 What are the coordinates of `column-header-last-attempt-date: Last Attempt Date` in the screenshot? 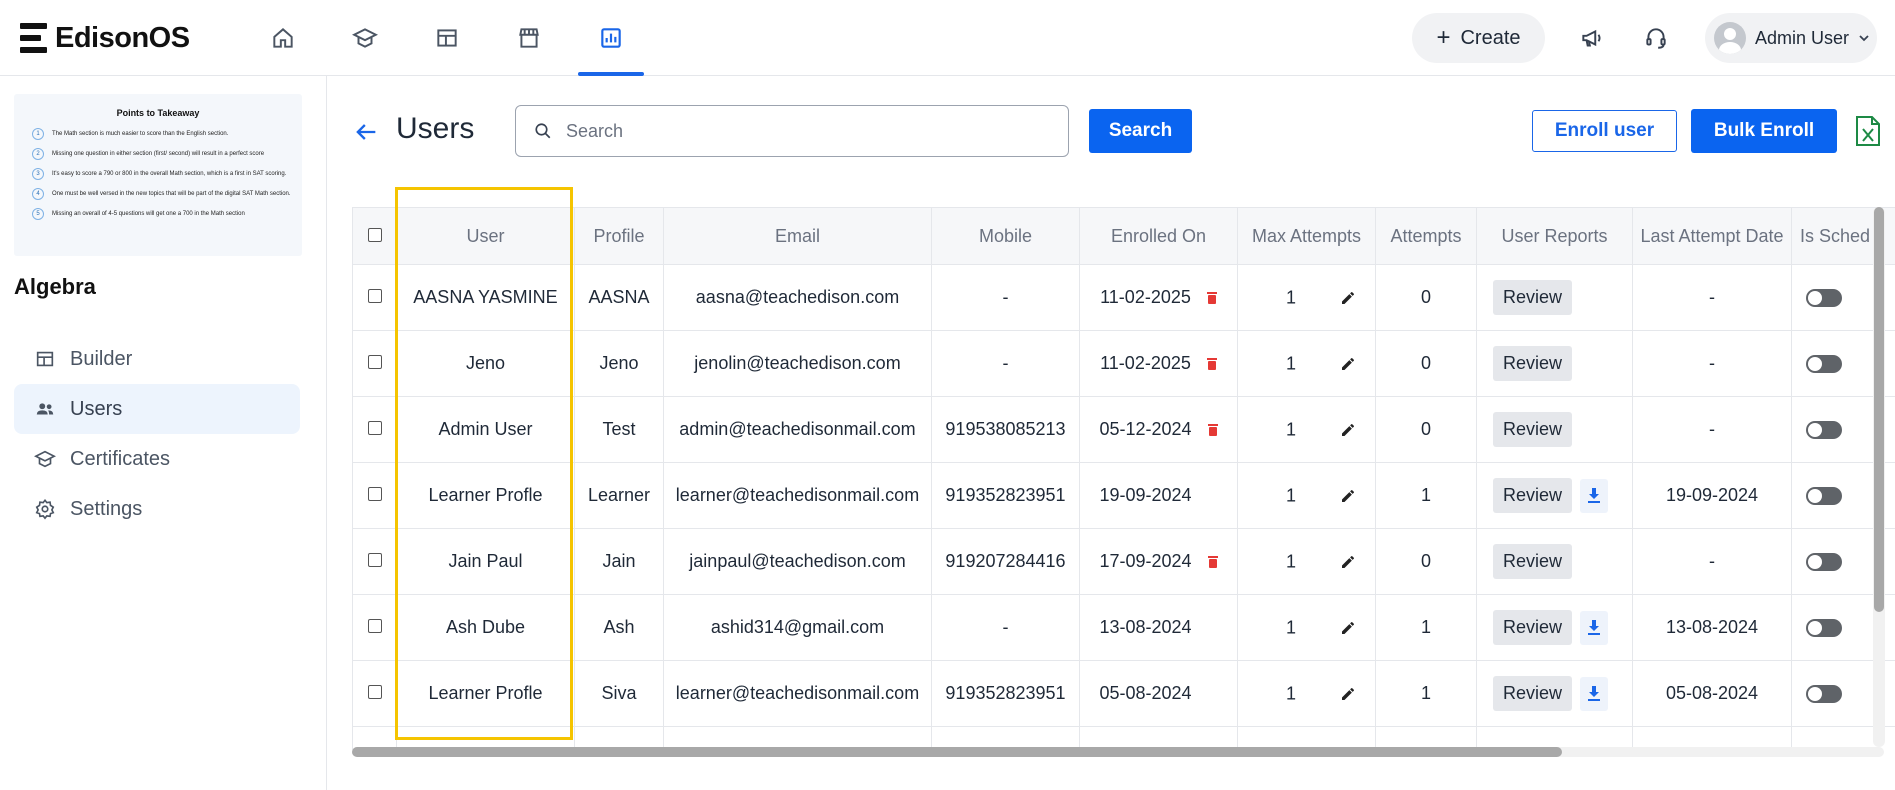 It's located at (1712, 236).